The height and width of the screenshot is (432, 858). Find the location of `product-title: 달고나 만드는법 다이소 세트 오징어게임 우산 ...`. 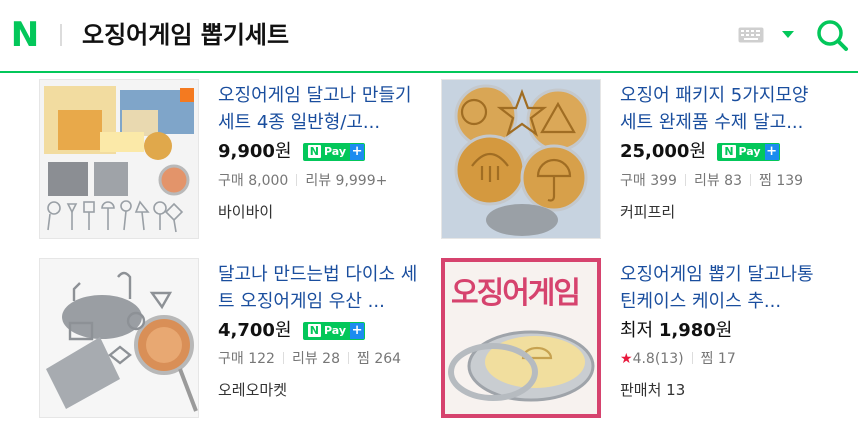

product-title: 달고나 만드는법 다이소 세트 오징어게임 우산 ... is located at coordinates (323, 288).